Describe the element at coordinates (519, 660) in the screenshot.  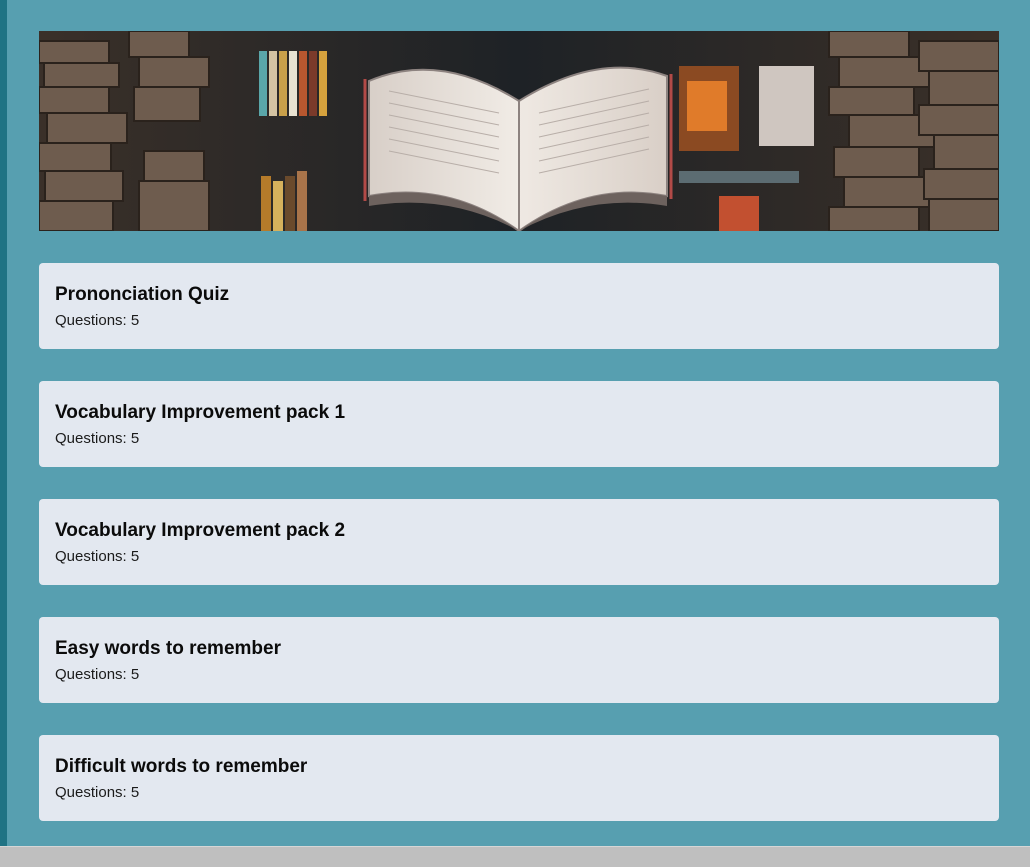
I see `quiz-card-easy-words: Easy words to remember Questions: 5` at that location.